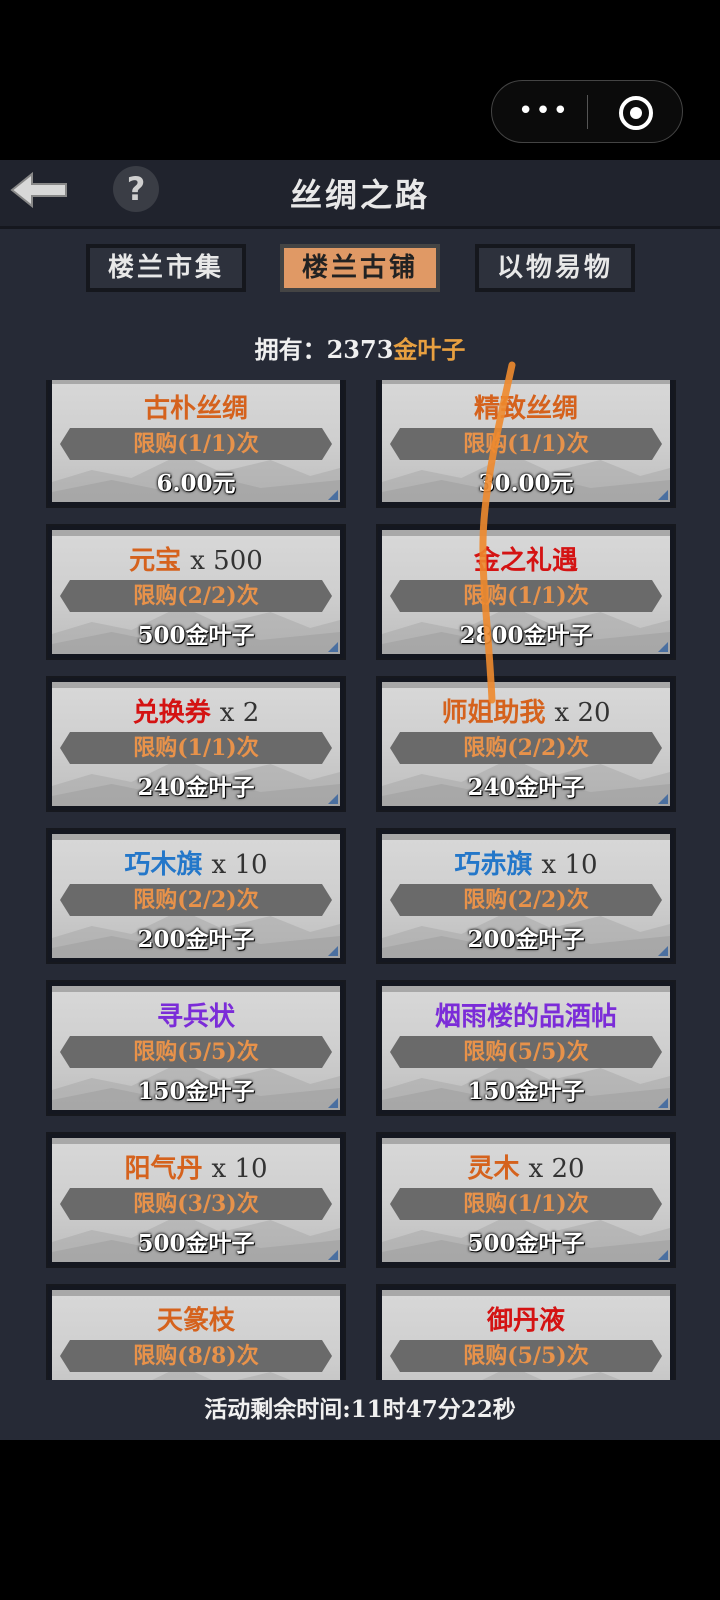 The height and width of the screenshot is (1600, 720). I want to click on shop-item-card: 元宝 x 500 限购(2/2)次 500金叶子, so click(196, 592).